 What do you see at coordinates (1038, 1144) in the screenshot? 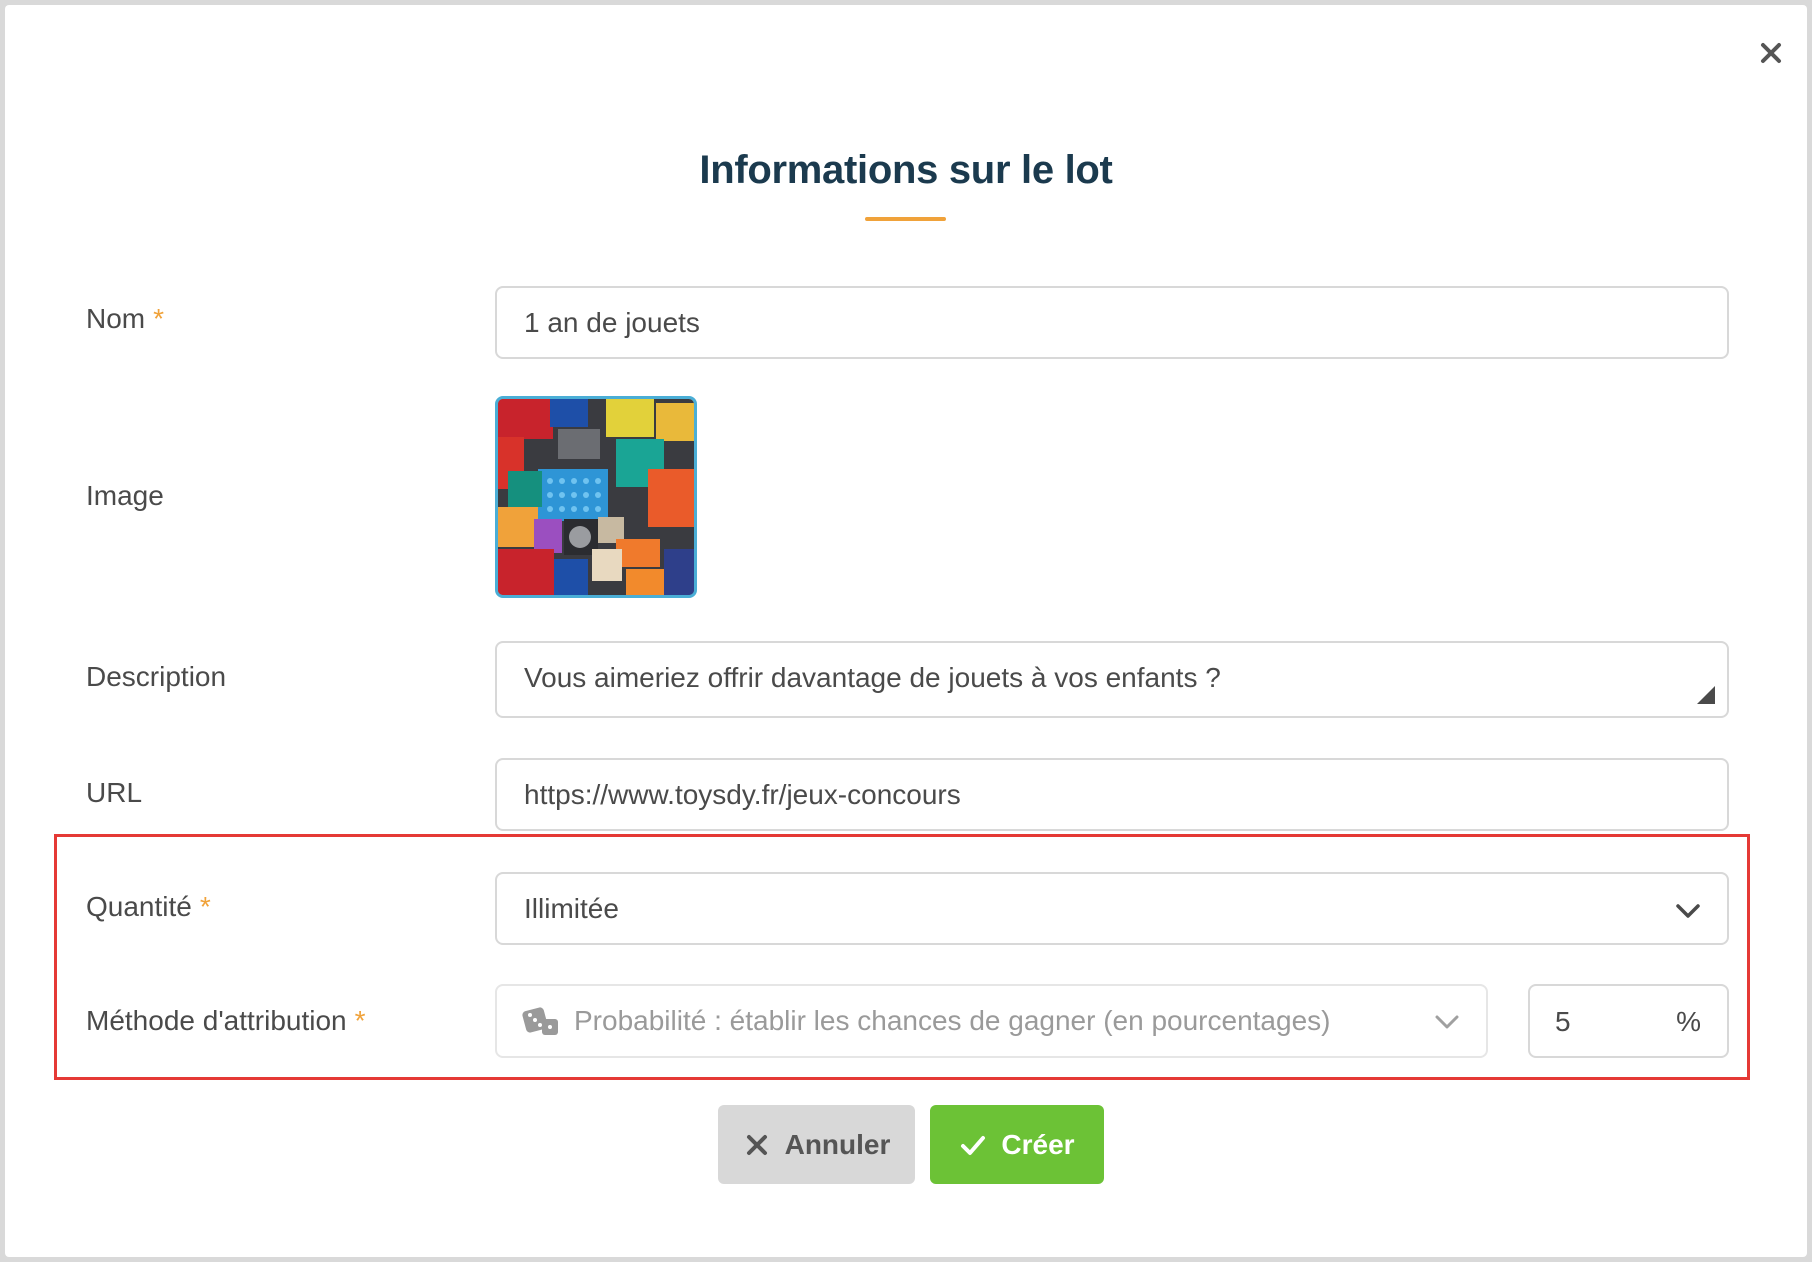
I see `create-label: Créer` at bounding box center [1038, 1144].